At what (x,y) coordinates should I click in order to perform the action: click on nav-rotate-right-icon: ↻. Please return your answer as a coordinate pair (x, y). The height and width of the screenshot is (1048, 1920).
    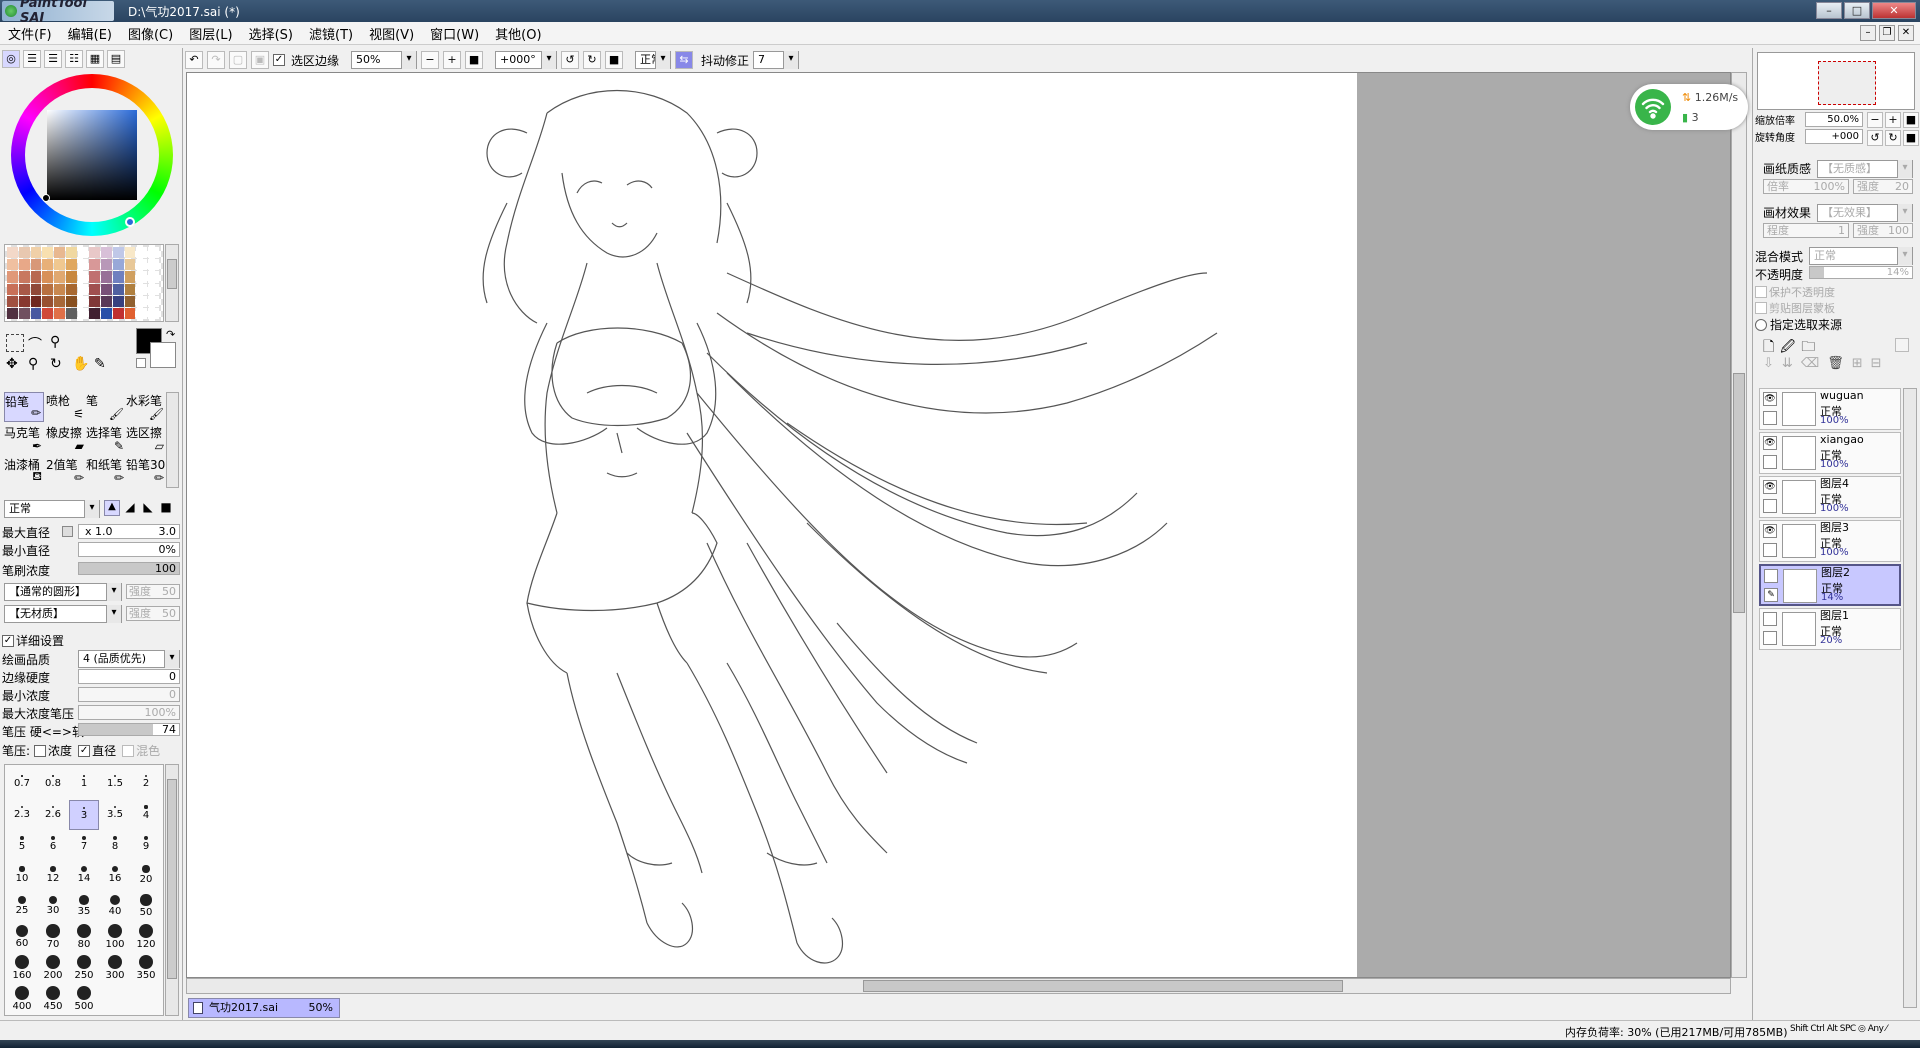
    Looking at the image, I should click on (1893, 138).